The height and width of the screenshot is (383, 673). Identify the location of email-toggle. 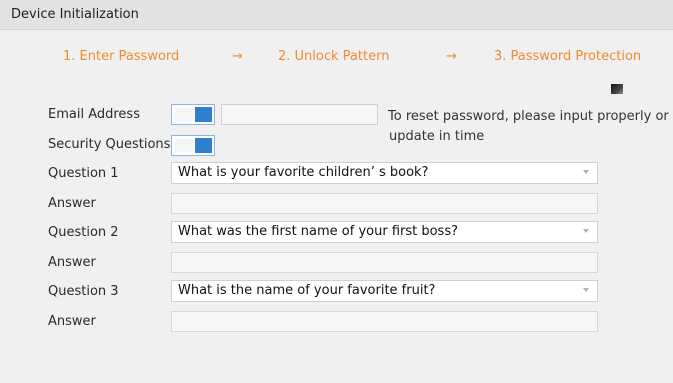
(193, 114).